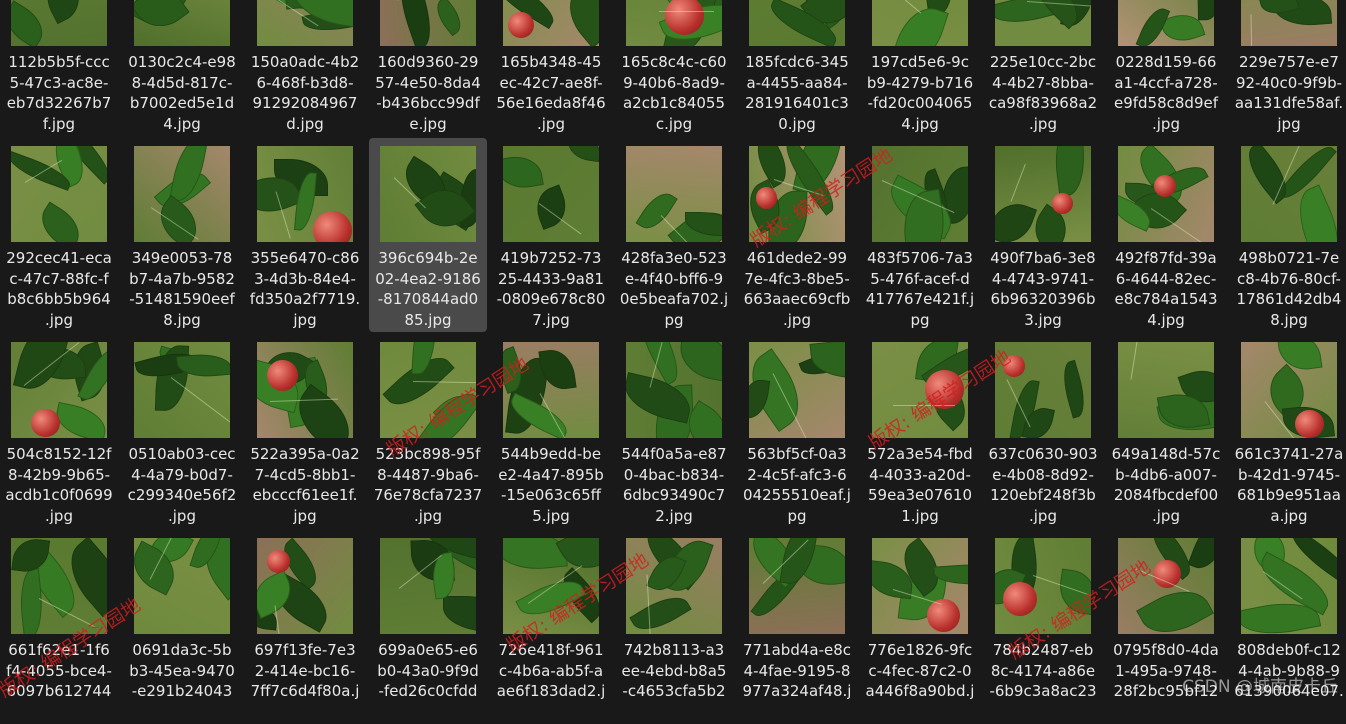 The image size is (1346, 724). I want to click on file-name: 0691da3c-5b b3-45ea-9470 -e291b24043, so click(182, 670).